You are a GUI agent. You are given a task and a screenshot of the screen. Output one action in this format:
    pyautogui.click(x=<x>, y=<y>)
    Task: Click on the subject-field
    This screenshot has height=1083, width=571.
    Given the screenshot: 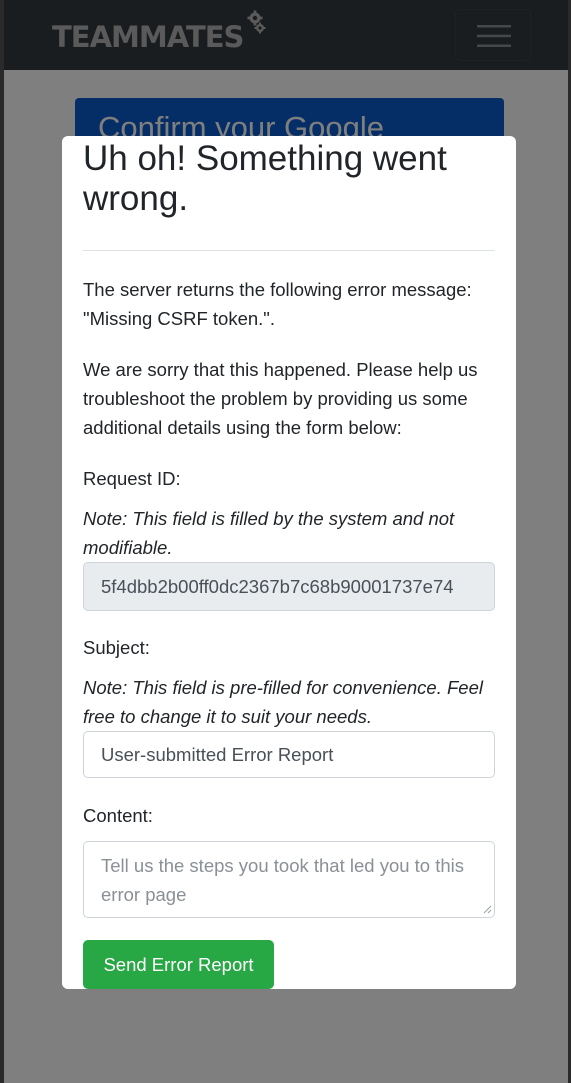 What is the action you would take?
    pyautogui.click(x=289, y=754)
    